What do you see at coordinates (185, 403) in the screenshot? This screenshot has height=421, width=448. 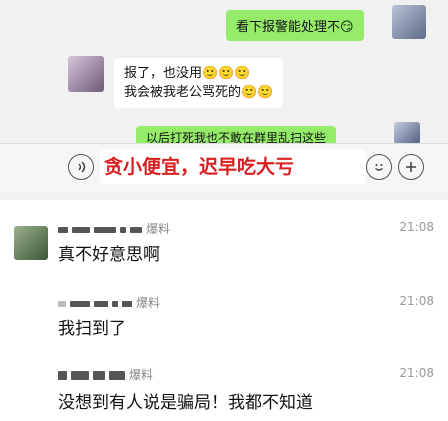 I see `message-text: 没想到有人说是骗局！我都不知道` at bounding box center [185, 403].